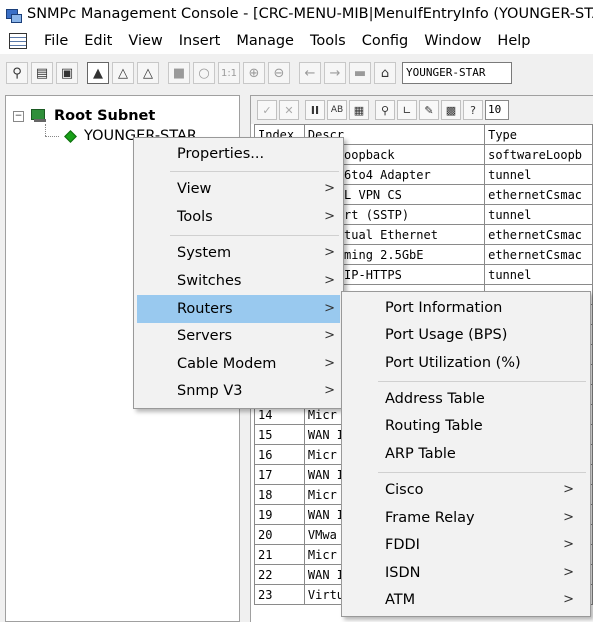 Image resolution: width=593 pixels, height=622 pixels. What do you see at coordinates (452, 41) in the screenshot?
I see `menu-window: Window` at bounding box center [452, 41].